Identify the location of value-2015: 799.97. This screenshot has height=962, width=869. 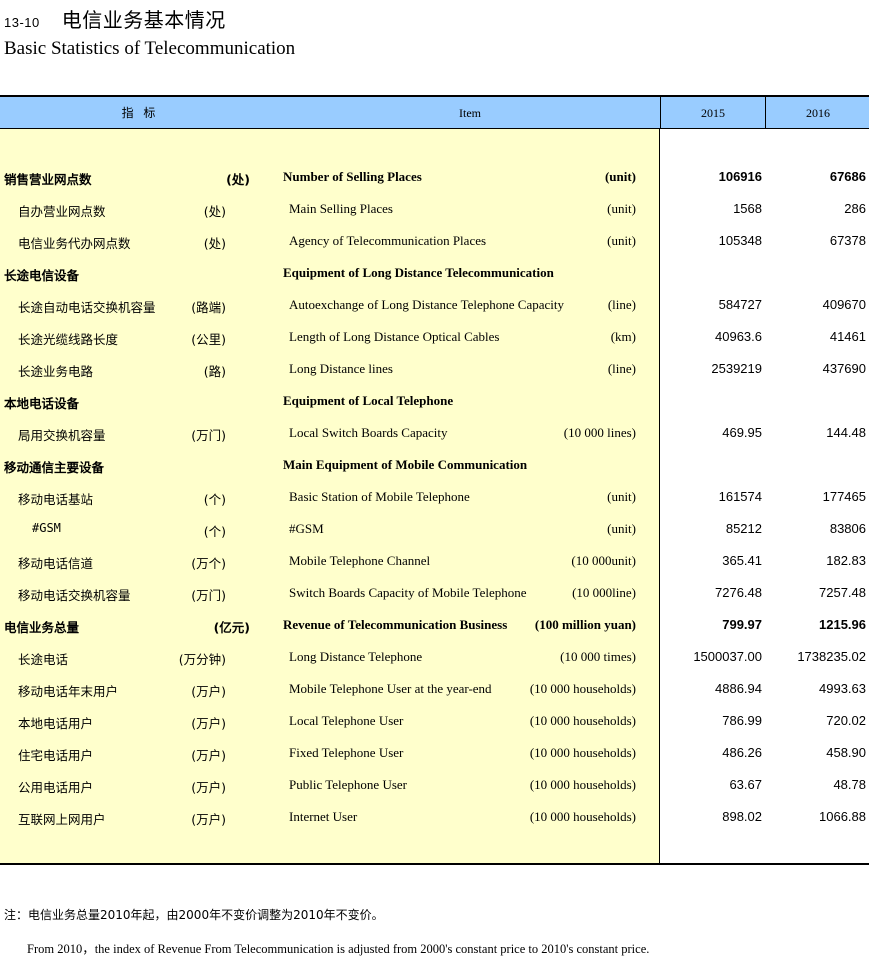
(742, 624).